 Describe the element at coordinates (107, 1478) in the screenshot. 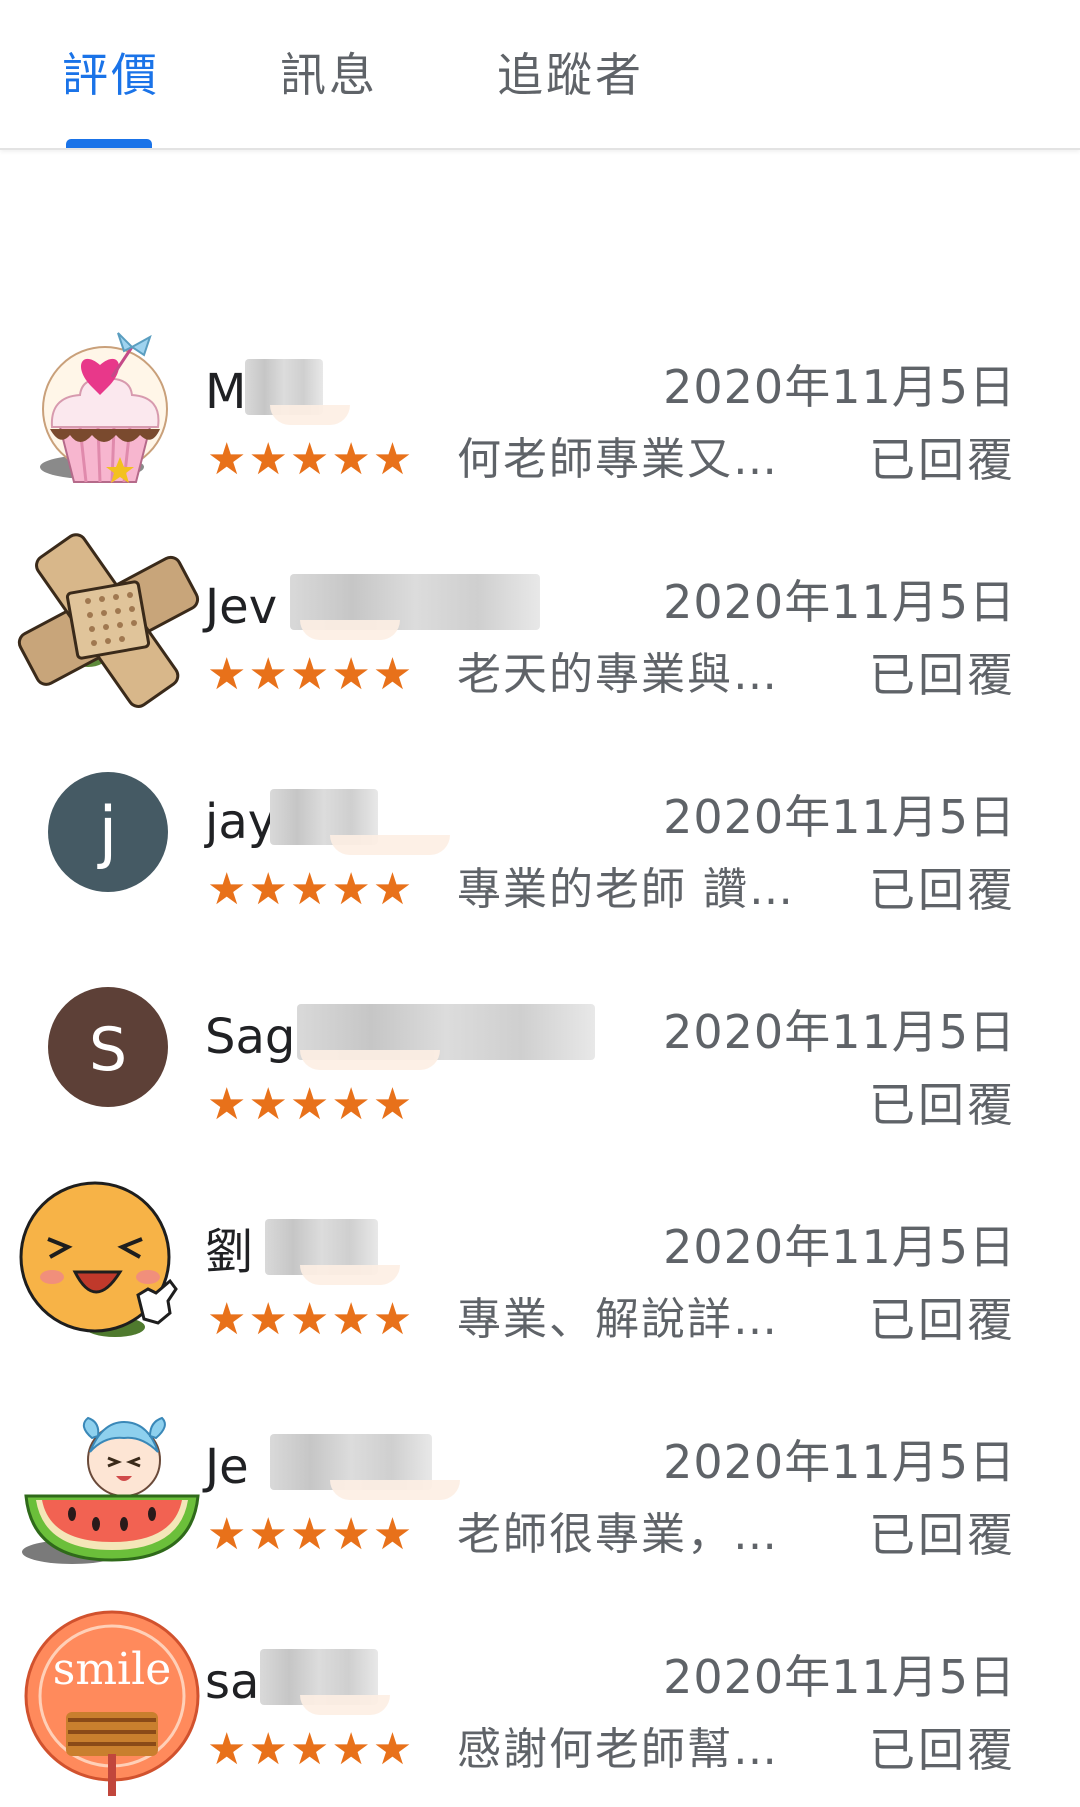

I see `watermelon-girl-avatar` at that location.